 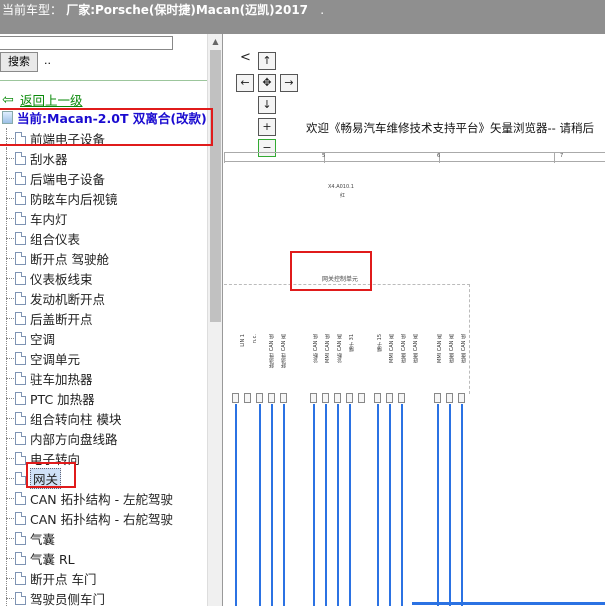 I want to click on pan-right-button: →, so click(x=289, y=83).